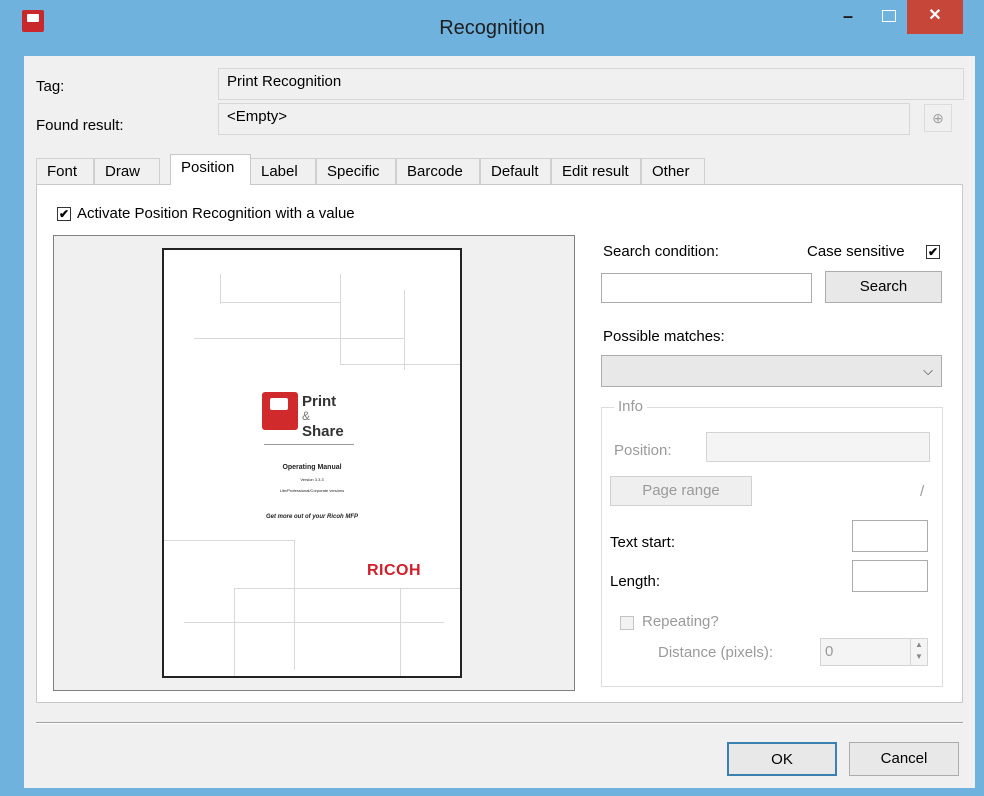  I want to click on search-button: Search, so click(883, 287).